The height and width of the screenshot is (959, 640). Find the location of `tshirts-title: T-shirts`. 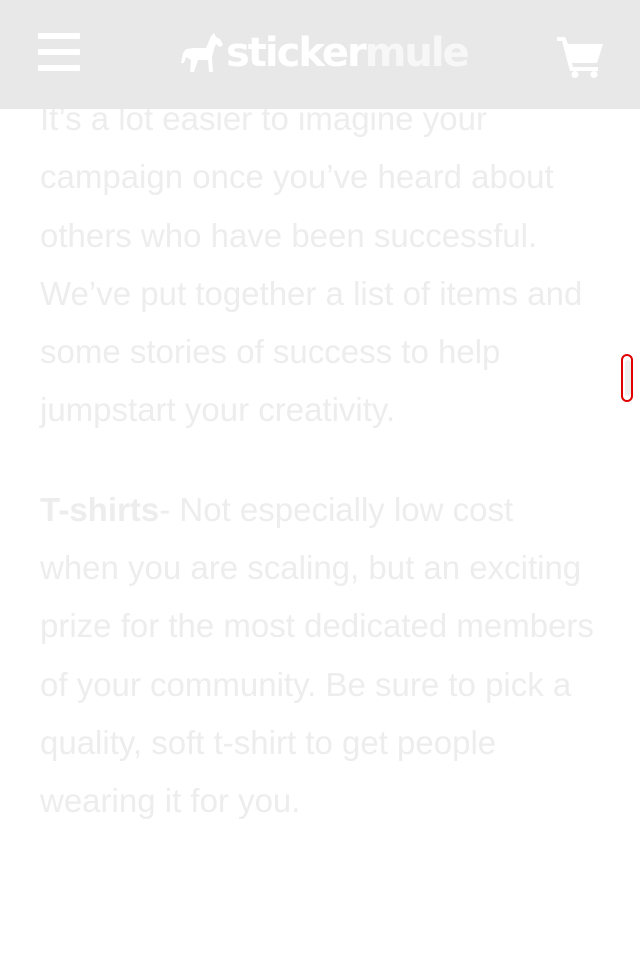

tshirts-title: T-shirts is located at coordinates (100, 509).